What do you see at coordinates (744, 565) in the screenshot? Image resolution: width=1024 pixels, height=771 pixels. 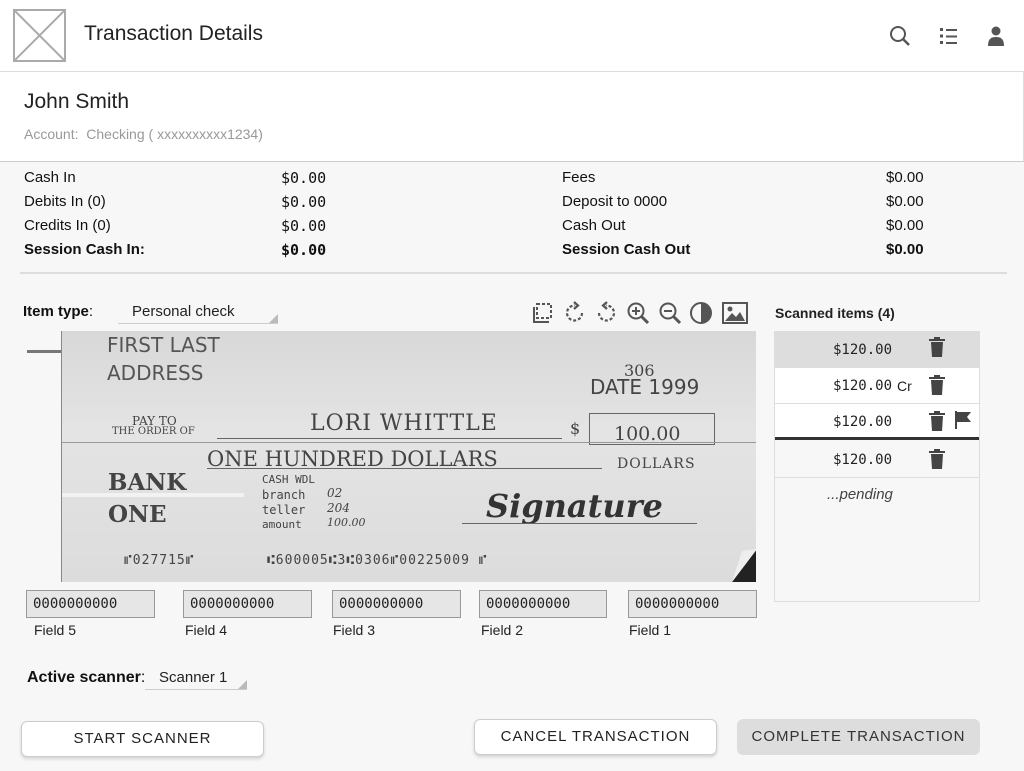 I see `check-curled-corner` at bounding box center [744, 565].